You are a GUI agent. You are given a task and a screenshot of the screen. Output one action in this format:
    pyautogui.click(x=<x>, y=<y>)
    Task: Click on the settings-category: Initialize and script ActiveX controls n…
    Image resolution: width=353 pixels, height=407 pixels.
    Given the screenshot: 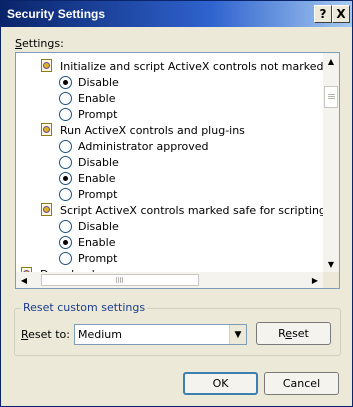 What is the action you would take?
    pyautogui.click(x=181, y=66)
    